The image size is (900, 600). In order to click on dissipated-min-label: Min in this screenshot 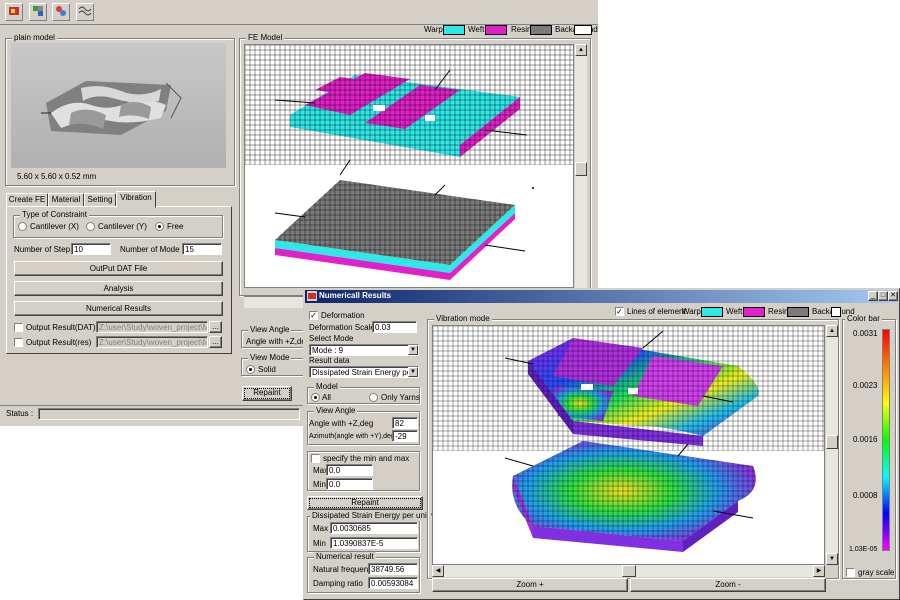, I will do `click(319, 543)`.